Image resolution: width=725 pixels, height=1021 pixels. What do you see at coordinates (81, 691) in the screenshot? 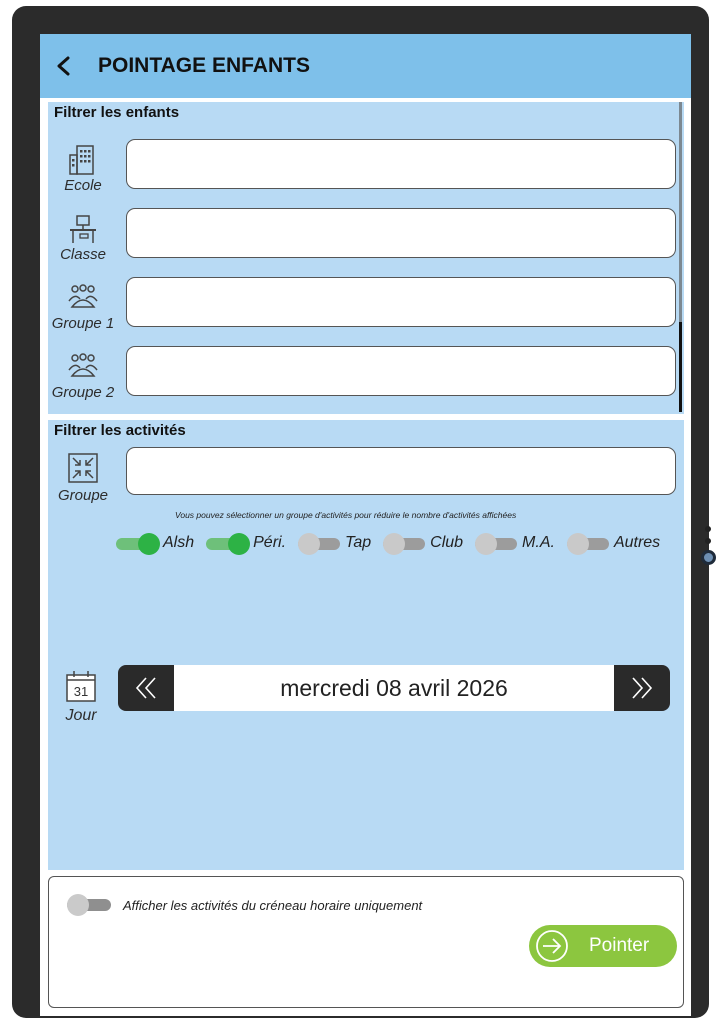
I see `calendar-day-number: 31` at bounding box center [81, 691].